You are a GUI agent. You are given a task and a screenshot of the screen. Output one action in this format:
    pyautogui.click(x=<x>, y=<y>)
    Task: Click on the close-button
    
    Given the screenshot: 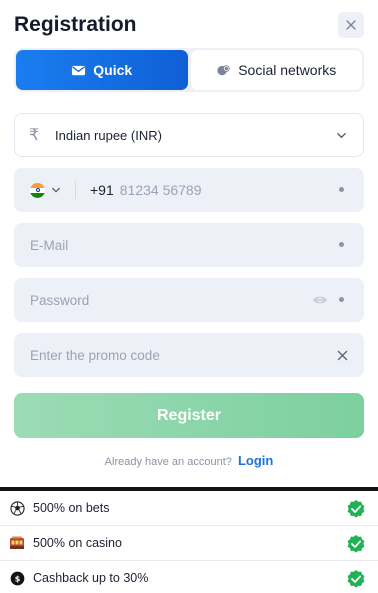 What is the action you would take?
    pyautogui.click(x=351, y=25)
    